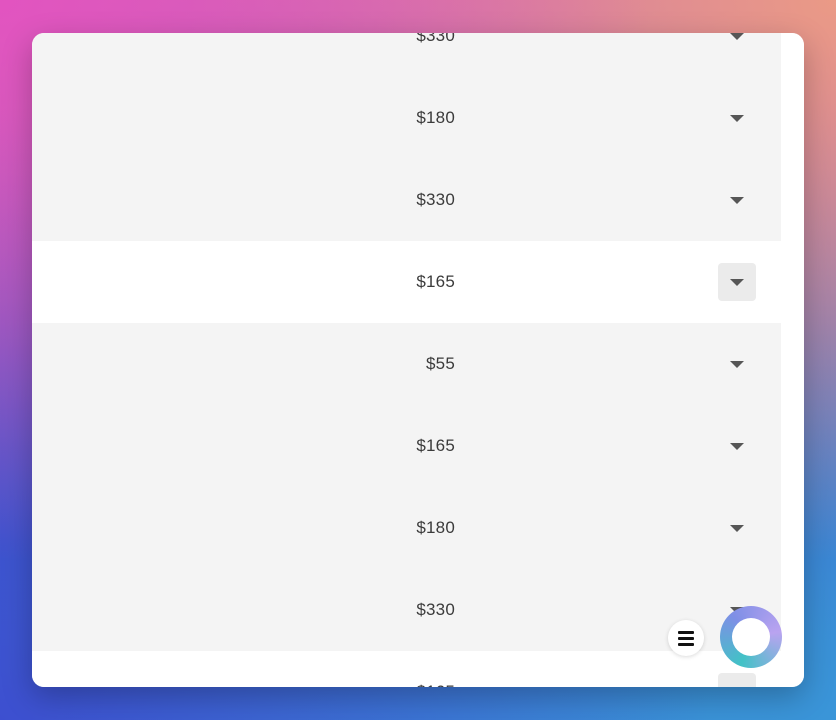 The width and height of the screenshot is (836, 720). I want to click on assistant-ring-button, so click(751, 637).